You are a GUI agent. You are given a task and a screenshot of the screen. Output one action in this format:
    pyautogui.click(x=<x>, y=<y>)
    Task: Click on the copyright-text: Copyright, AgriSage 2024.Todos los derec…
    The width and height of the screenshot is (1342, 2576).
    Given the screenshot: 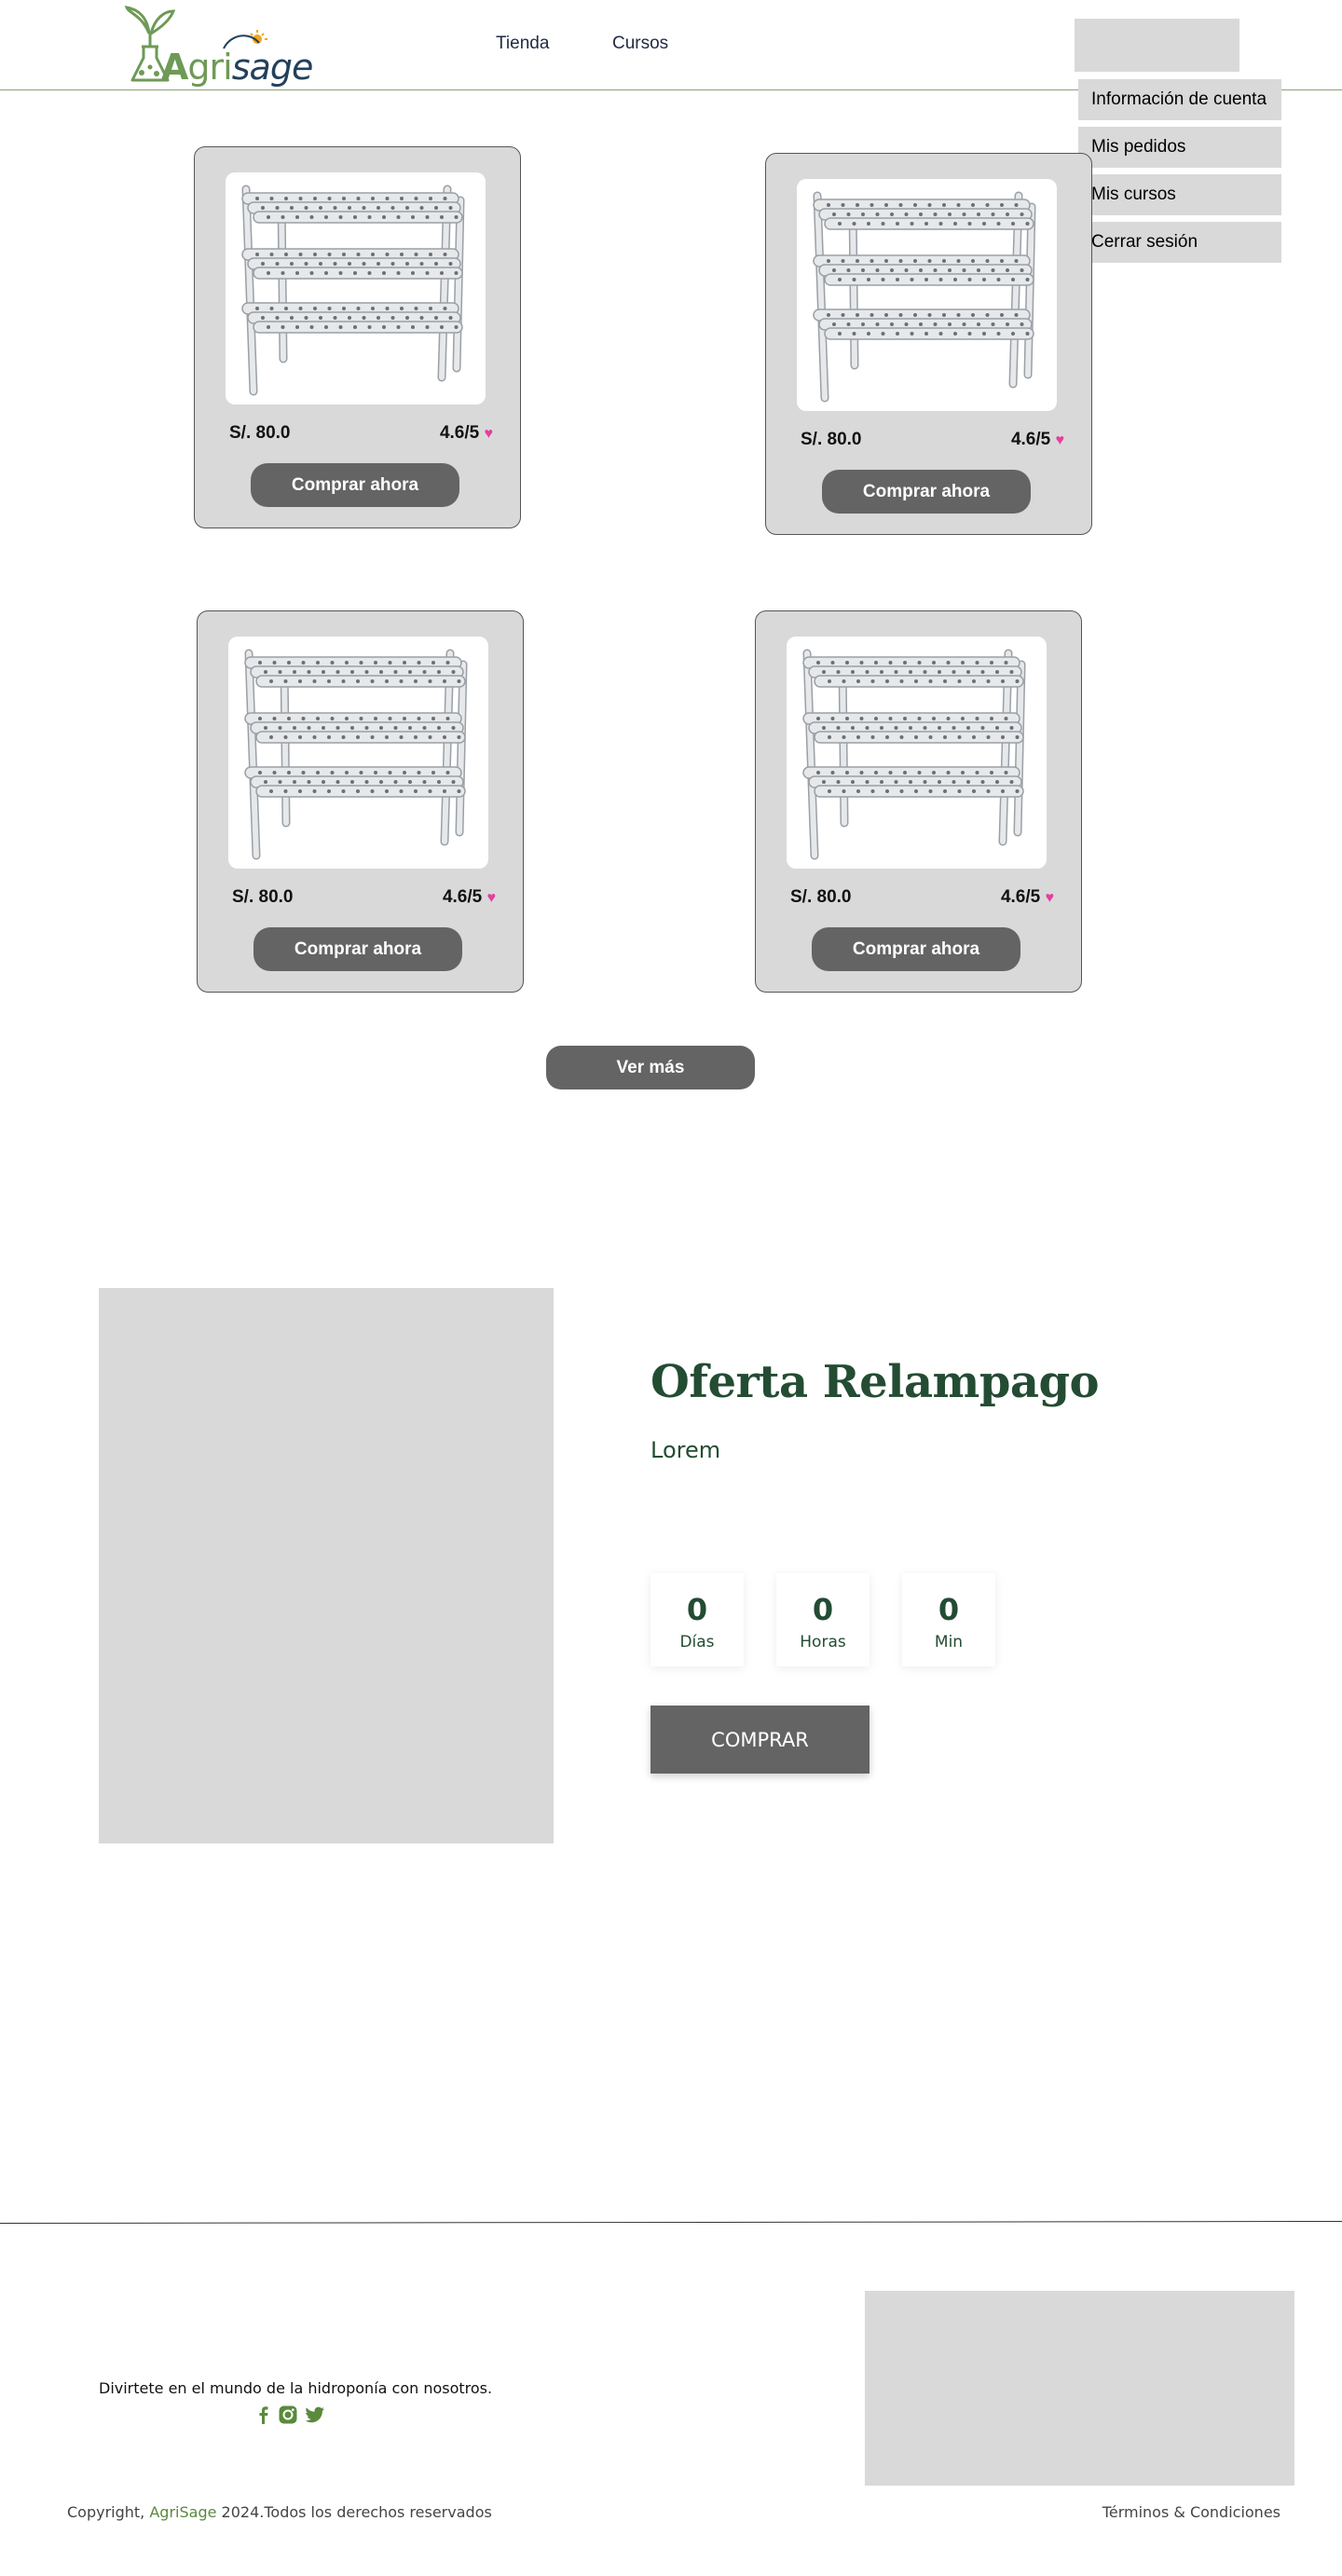 What is the action you would take?
    pyautogui.click(x=279, y=2512)
    